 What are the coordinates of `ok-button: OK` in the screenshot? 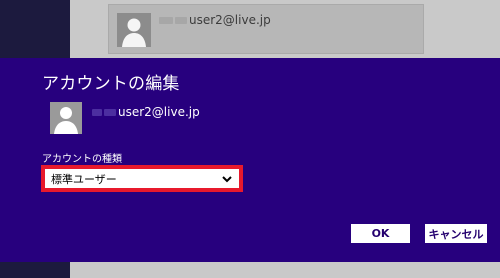 It's located at (380, 233).